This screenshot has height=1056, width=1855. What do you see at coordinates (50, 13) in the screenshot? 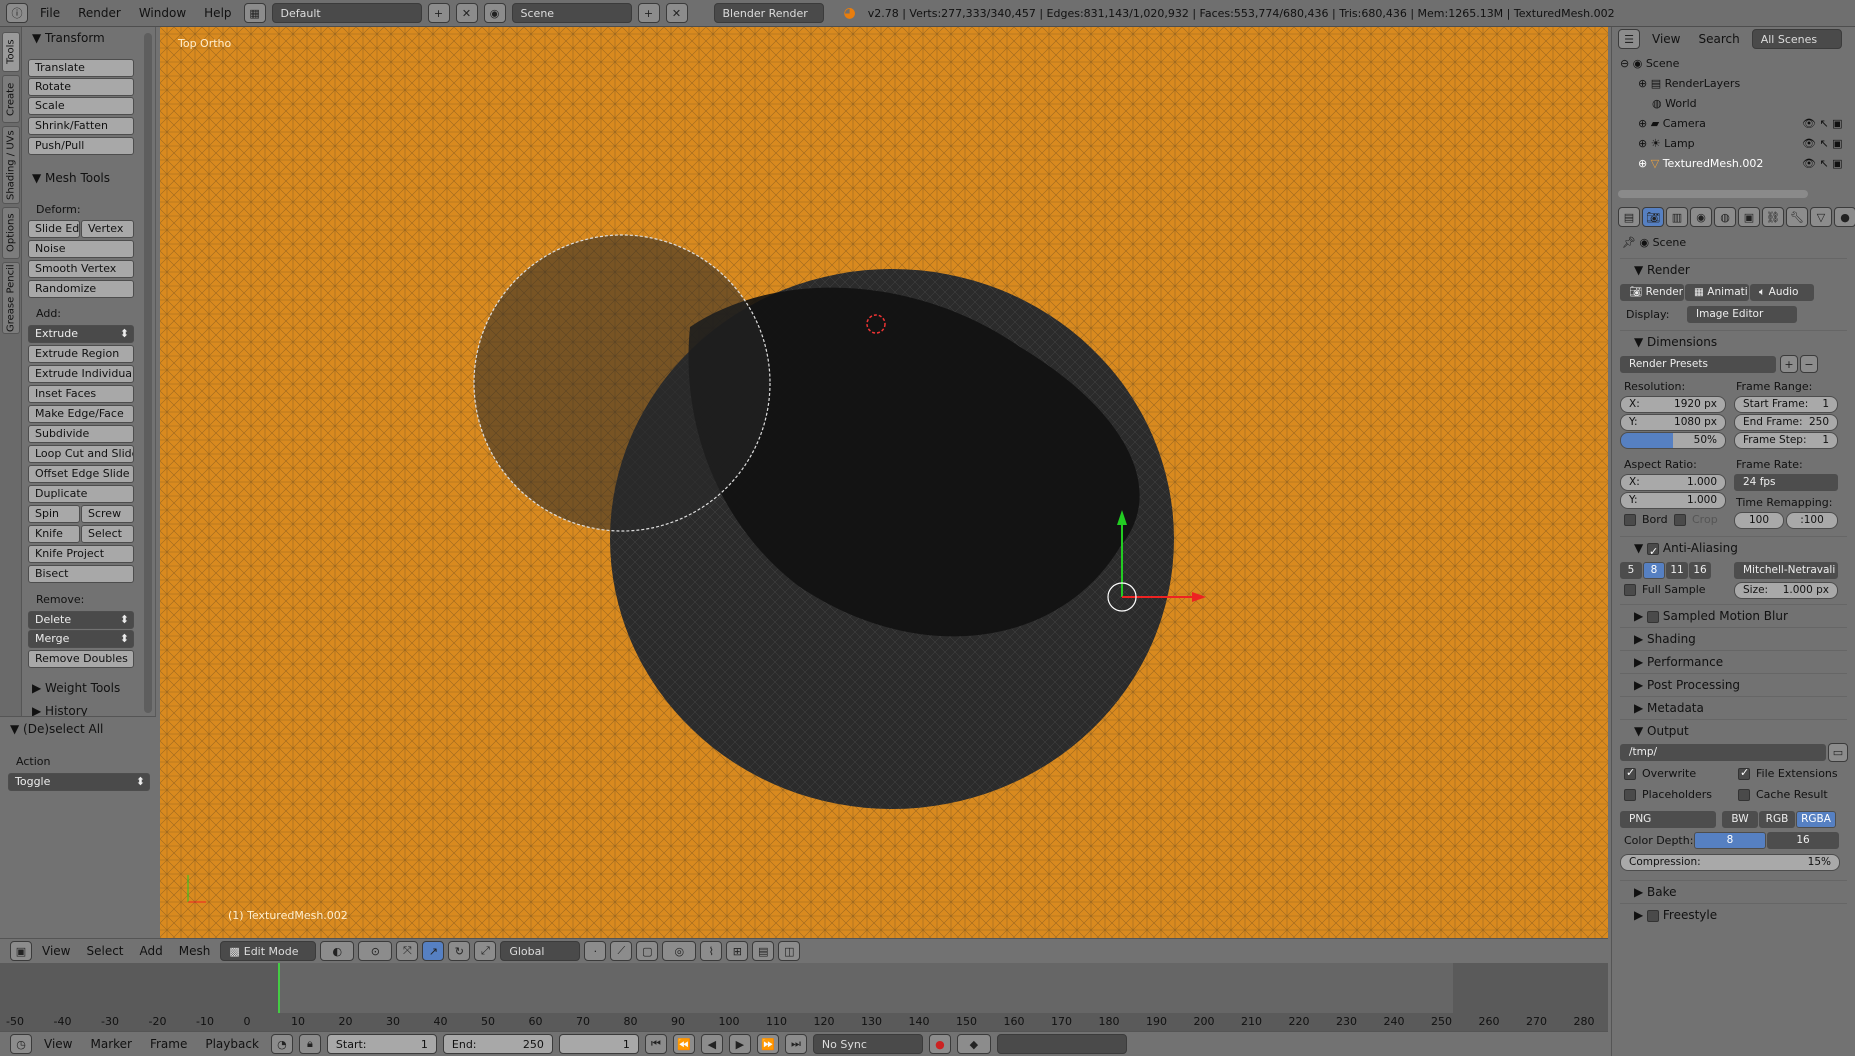
I see `menu-file: File` at bounding box center [50, 13].